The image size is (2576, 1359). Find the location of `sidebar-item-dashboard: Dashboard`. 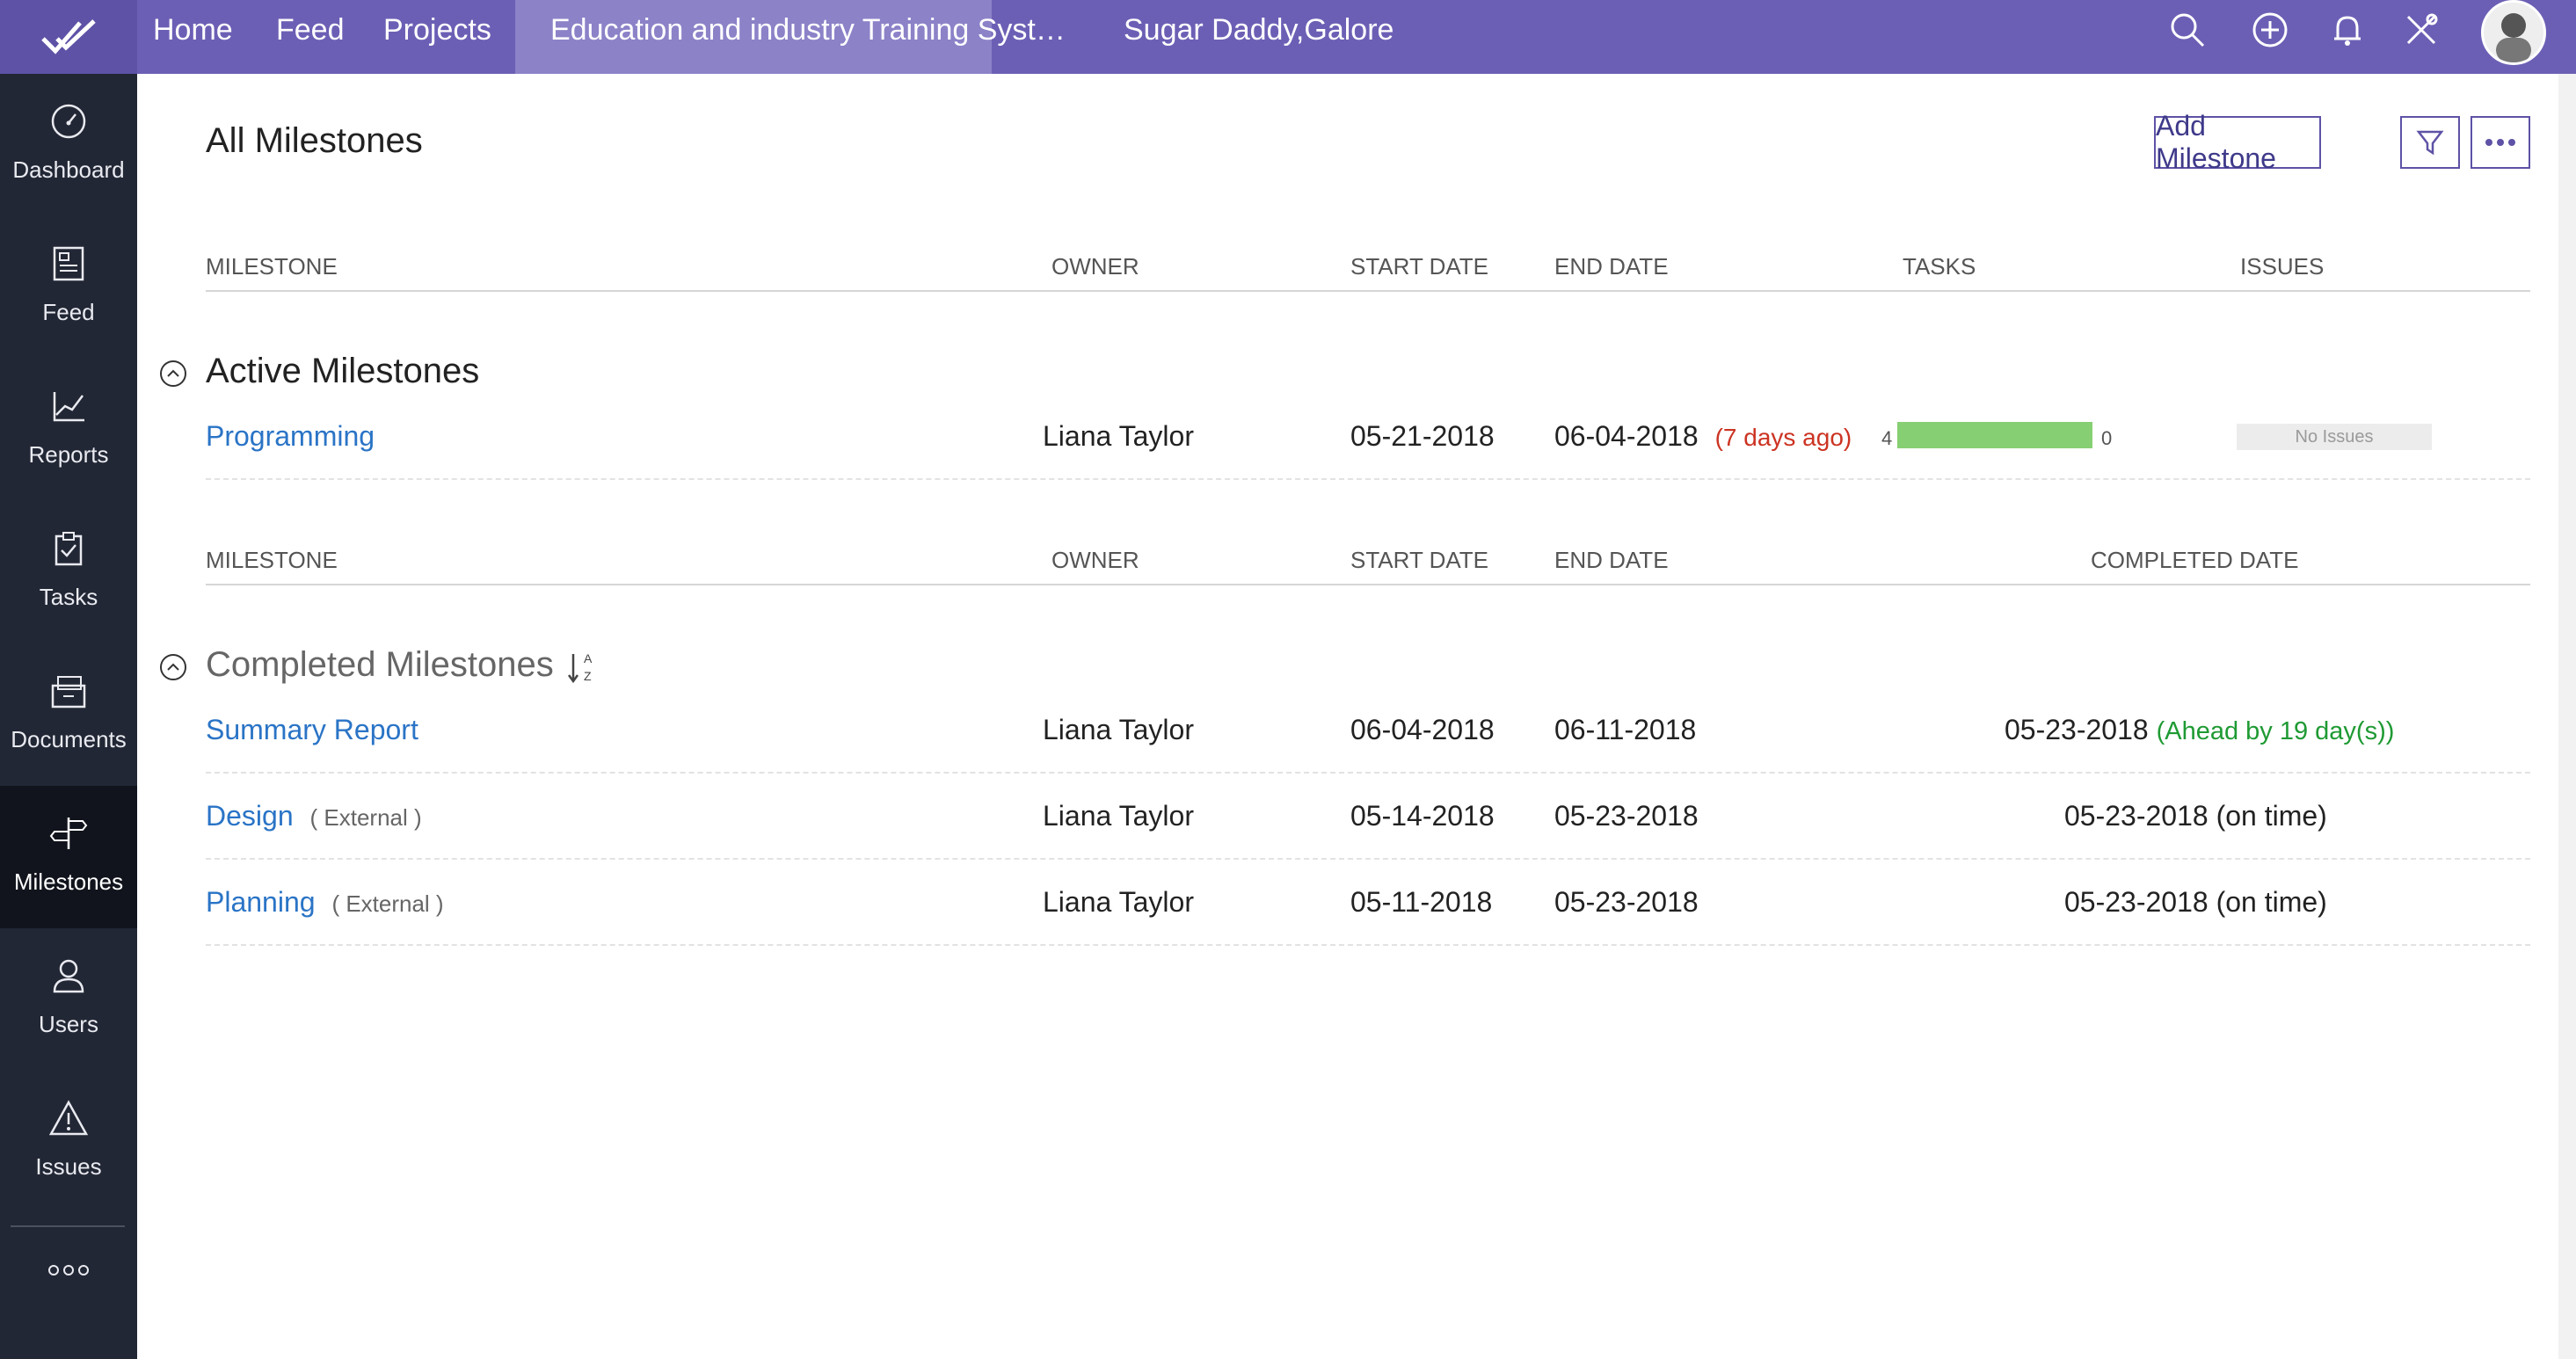

sidebar-item-dashboard: Dashboard is located at coordinates (68, 145).